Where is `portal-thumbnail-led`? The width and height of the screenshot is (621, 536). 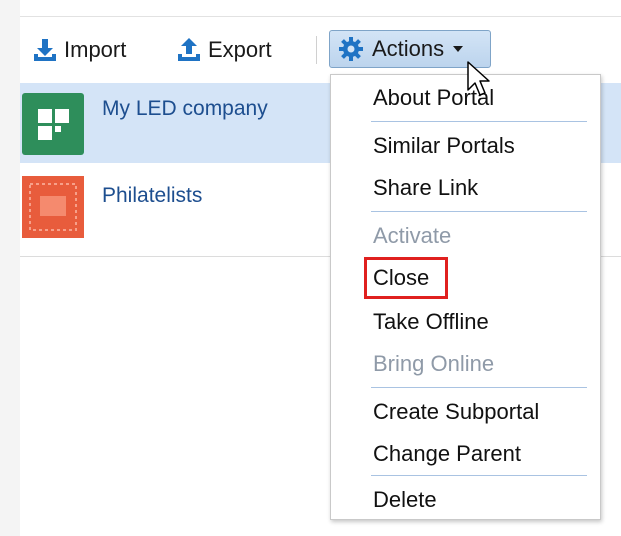 portal-thumbnail-led is located at coordinates (53, 124).